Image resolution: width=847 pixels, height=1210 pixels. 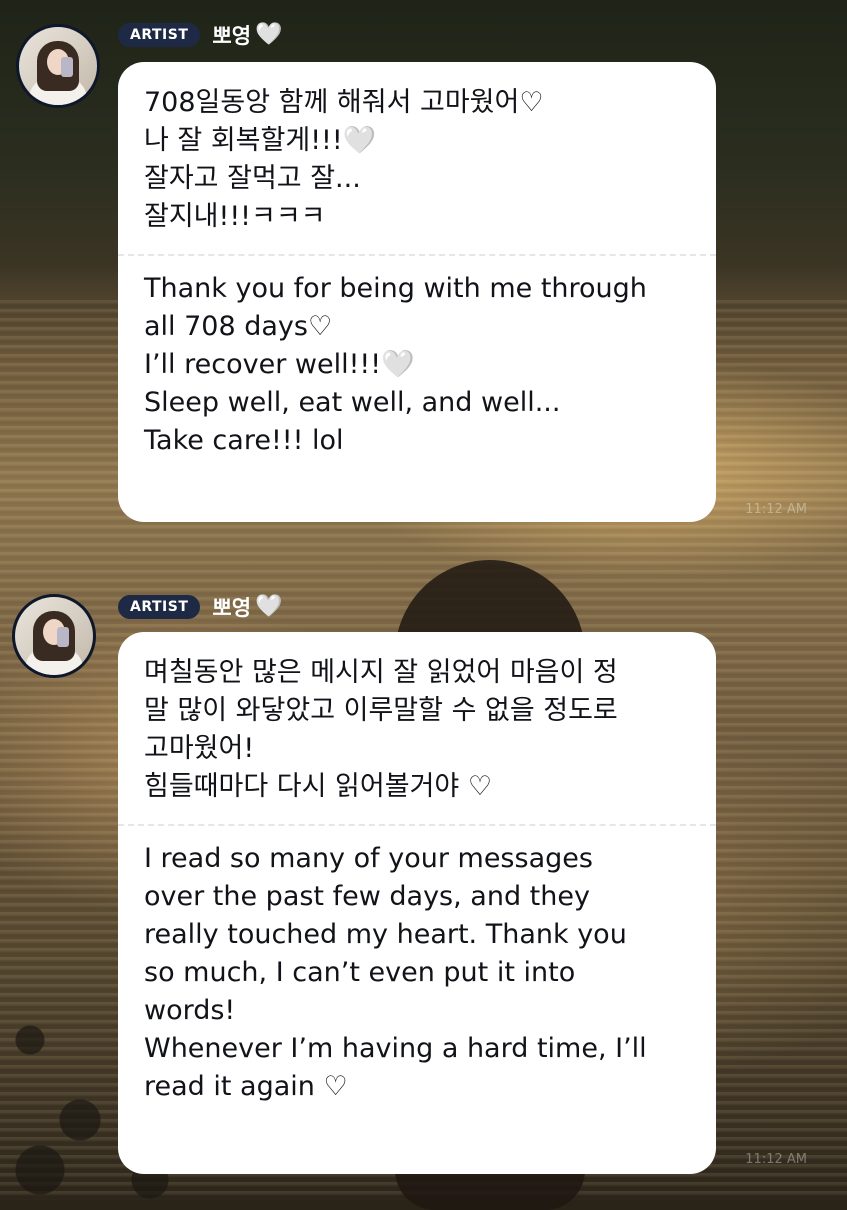 What do you see at coordinates (395, 1048) in the screenshot?
I see `english-line: Whenever I’m having a hard time, I’ll` at bounding box center [395, 1048].